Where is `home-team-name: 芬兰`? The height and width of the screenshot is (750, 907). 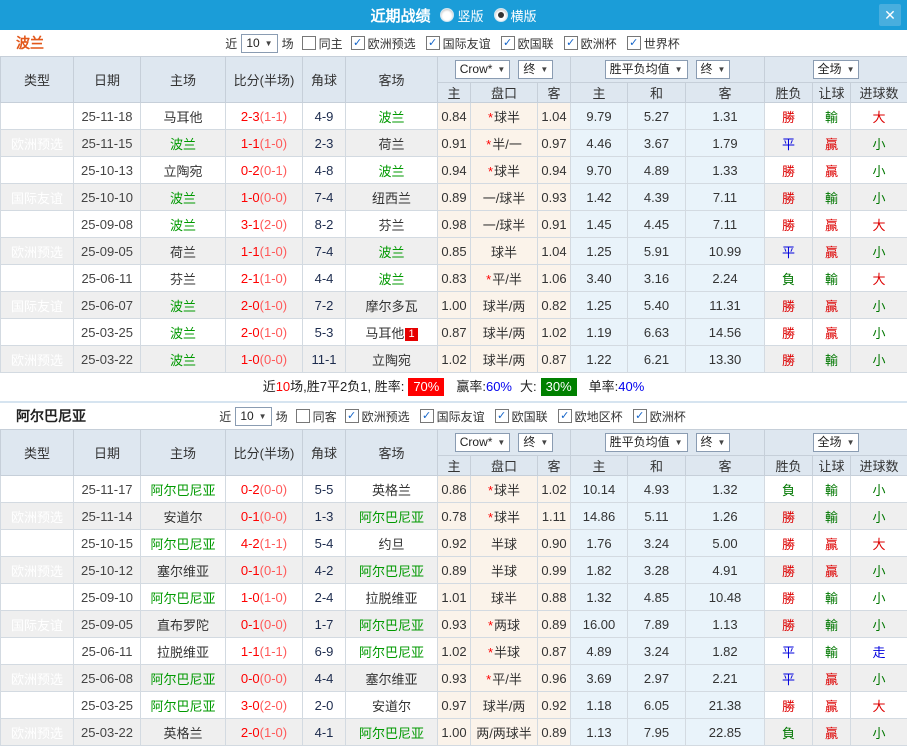 home-team-name: 芬兰 is located at coordinates (183, 279).